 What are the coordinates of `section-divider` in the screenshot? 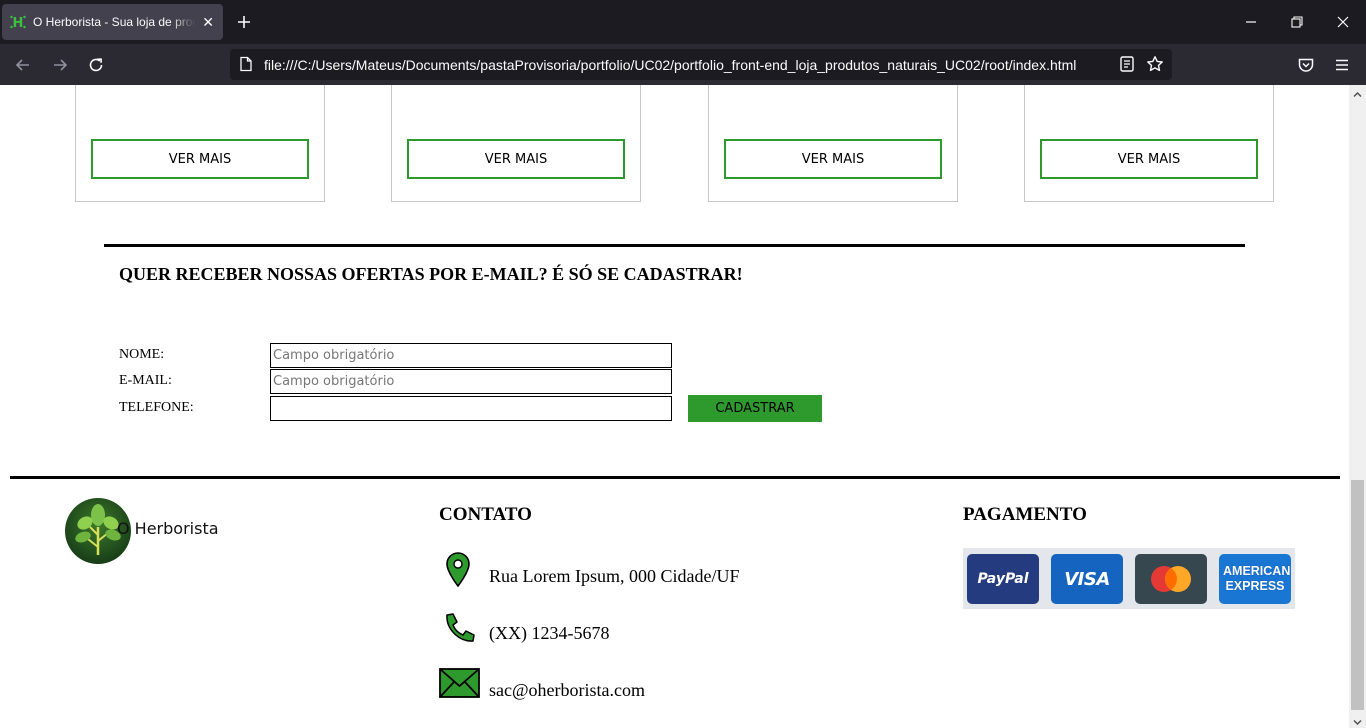 It's located at (674, 245).